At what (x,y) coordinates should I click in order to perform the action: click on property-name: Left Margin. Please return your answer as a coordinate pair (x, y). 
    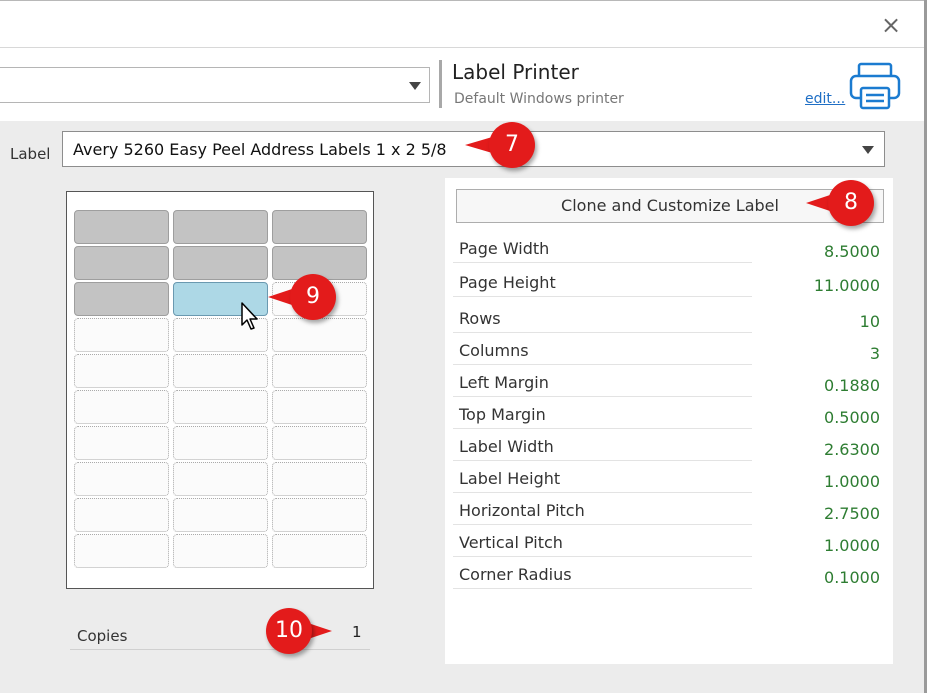
    Looking at the image, I should click on (504, 382).